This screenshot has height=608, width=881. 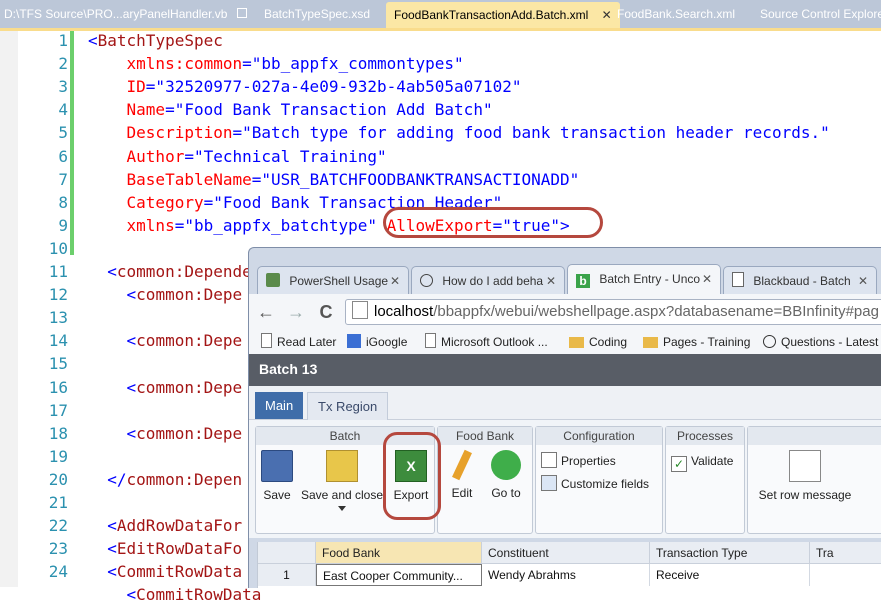 I want to click on code-text: <common:Depe, so click(x=165, y=341).